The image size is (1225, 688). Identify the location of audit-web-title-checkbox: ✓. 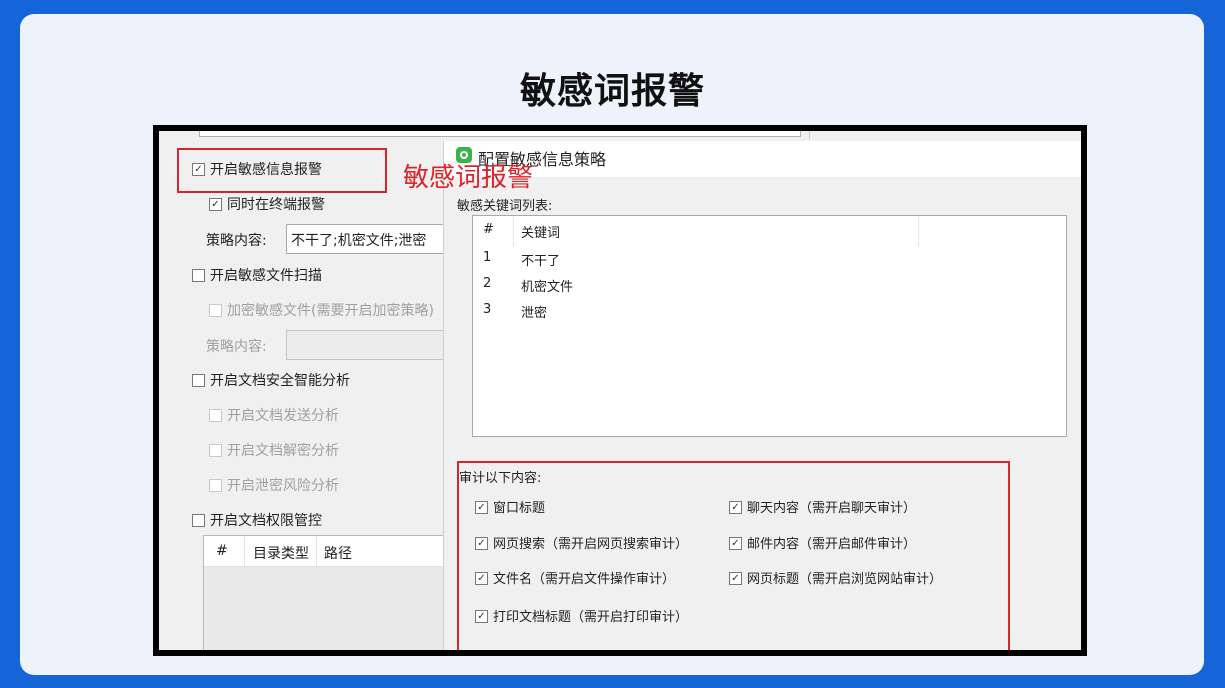
(735, 578).